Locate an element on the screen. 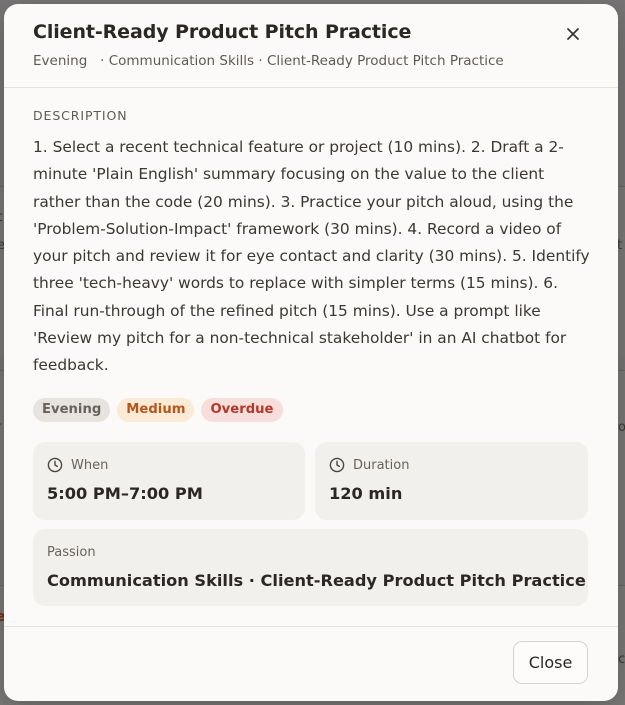 The width and height of the screenshot is (625, 705). duration-label: Duration is located at coordinates (381, 465).